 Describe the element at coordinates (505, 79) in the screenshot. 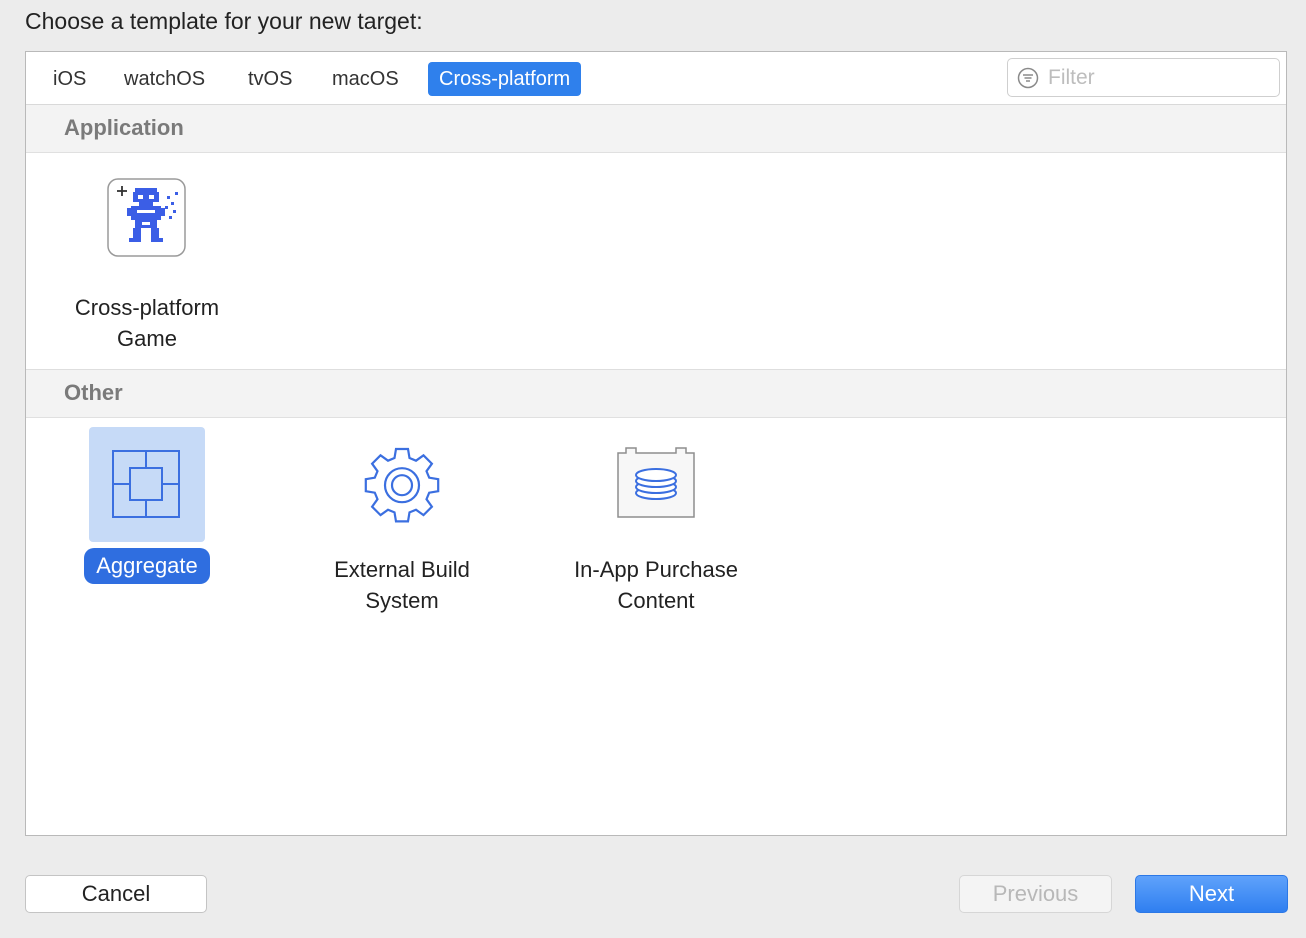

I see `tab-cross-platform: Cross-platform` at that location.